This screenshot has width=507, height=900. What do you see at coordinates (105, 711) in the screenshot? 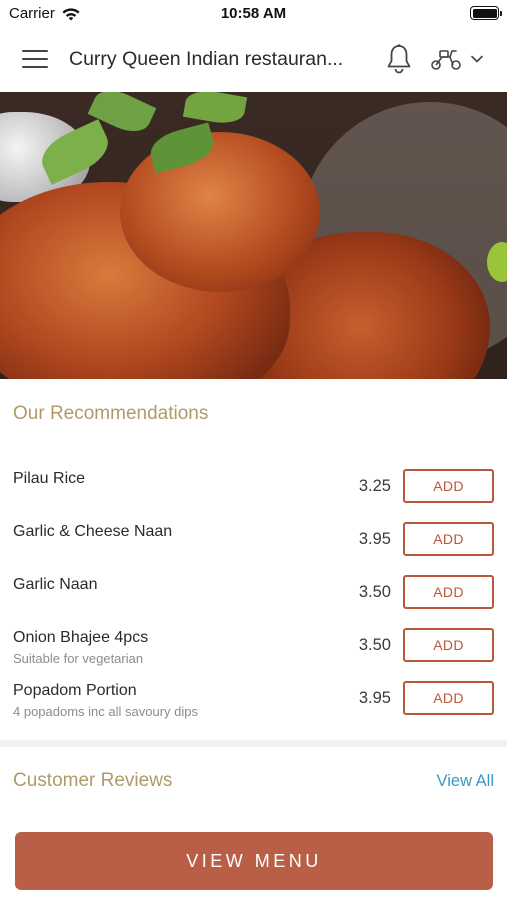
I see `item-description: 4 popadoms inc all savoury dips` at bounding box center [105, 711].